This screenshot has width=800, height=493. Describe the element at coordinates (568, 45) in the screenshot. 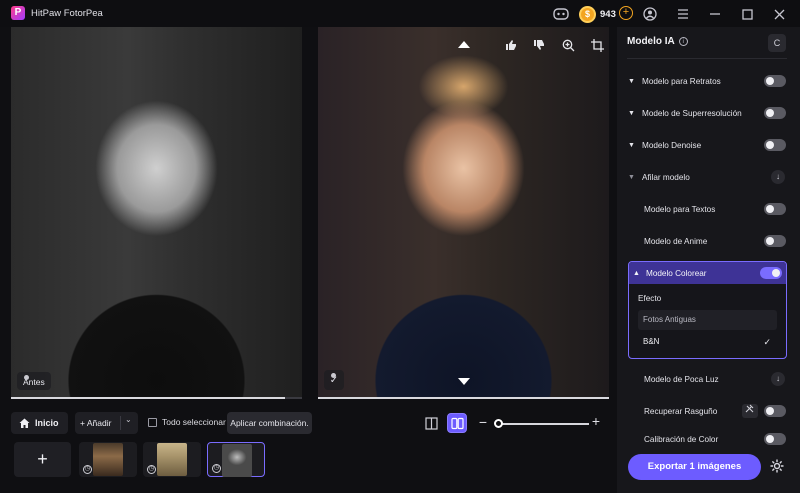

I see `zoom-in-icon` at that location.